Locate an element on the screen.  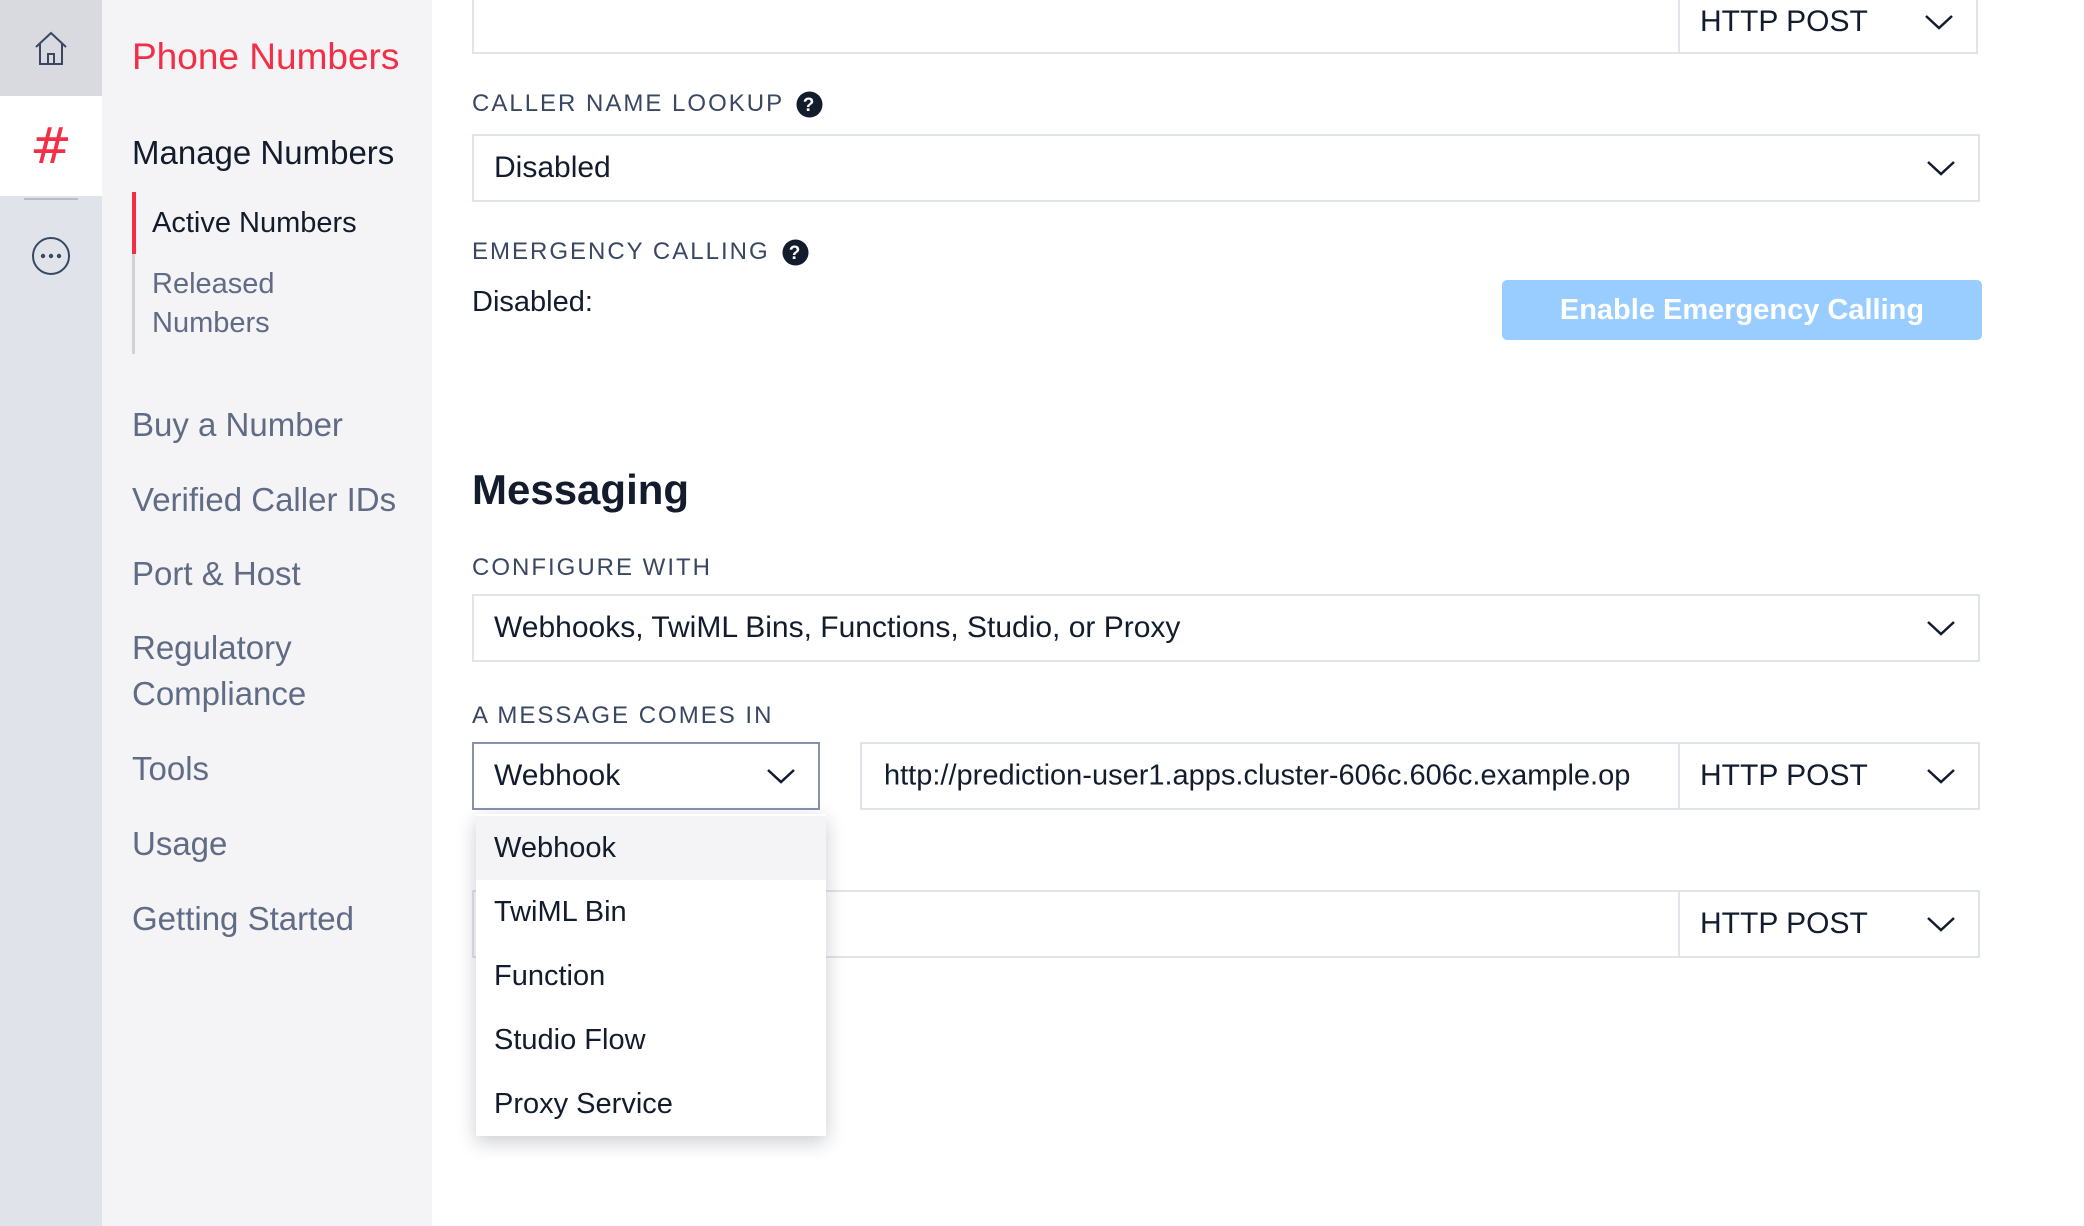
rail-divider is located at coordinates (51, 199).